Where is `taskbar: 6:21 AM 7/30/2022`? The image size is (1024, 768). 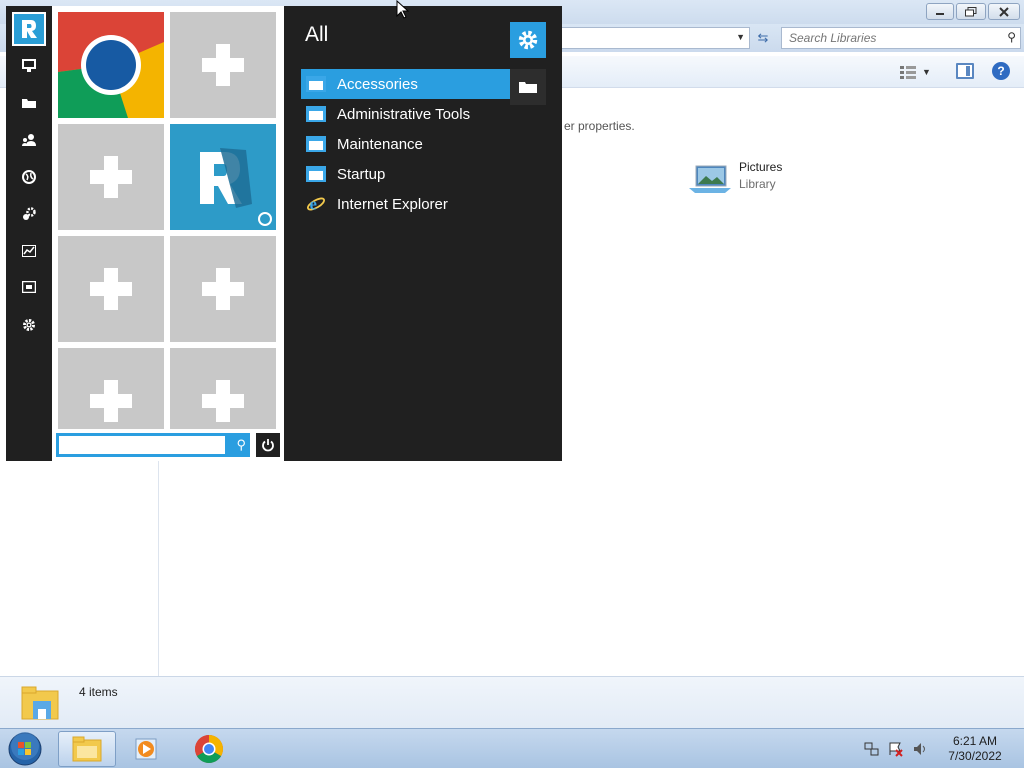 taskbar: 6:21 AM 7/30/2022 is located at coordinates (512, 748).